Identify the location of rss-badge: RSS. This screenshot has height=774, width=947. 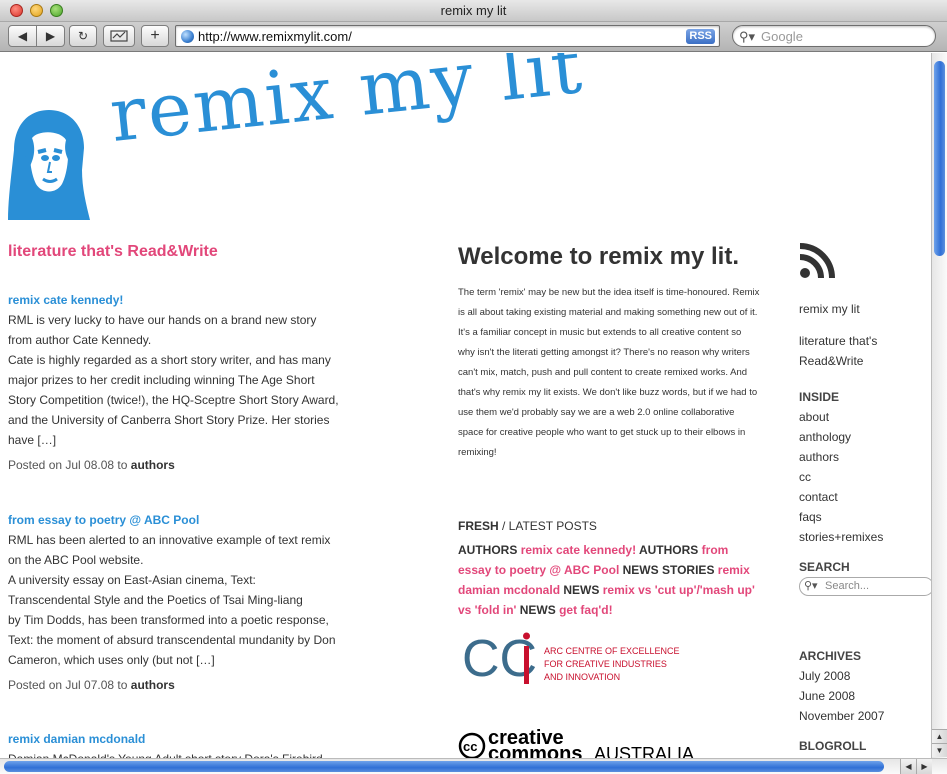
(700, 36).